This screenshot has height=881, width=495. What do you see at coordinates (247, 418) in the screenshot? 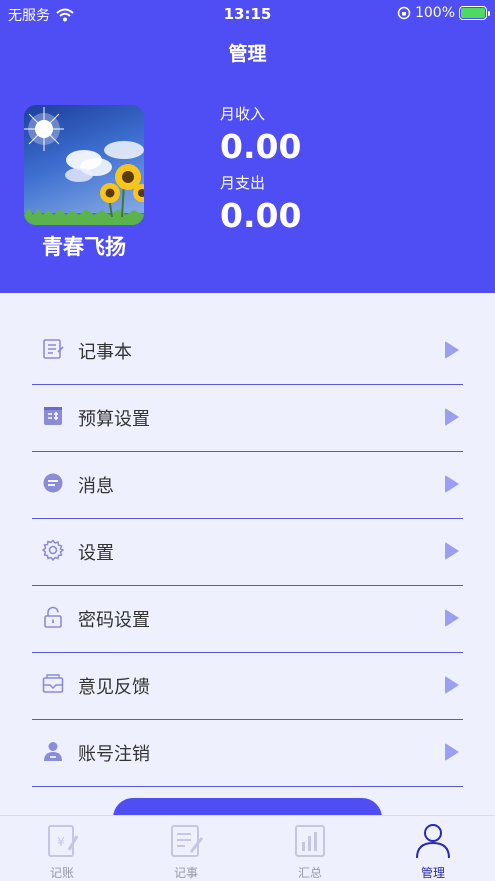
I see `menu-item-budget: 预算设置` at bounding box center [247, 418].